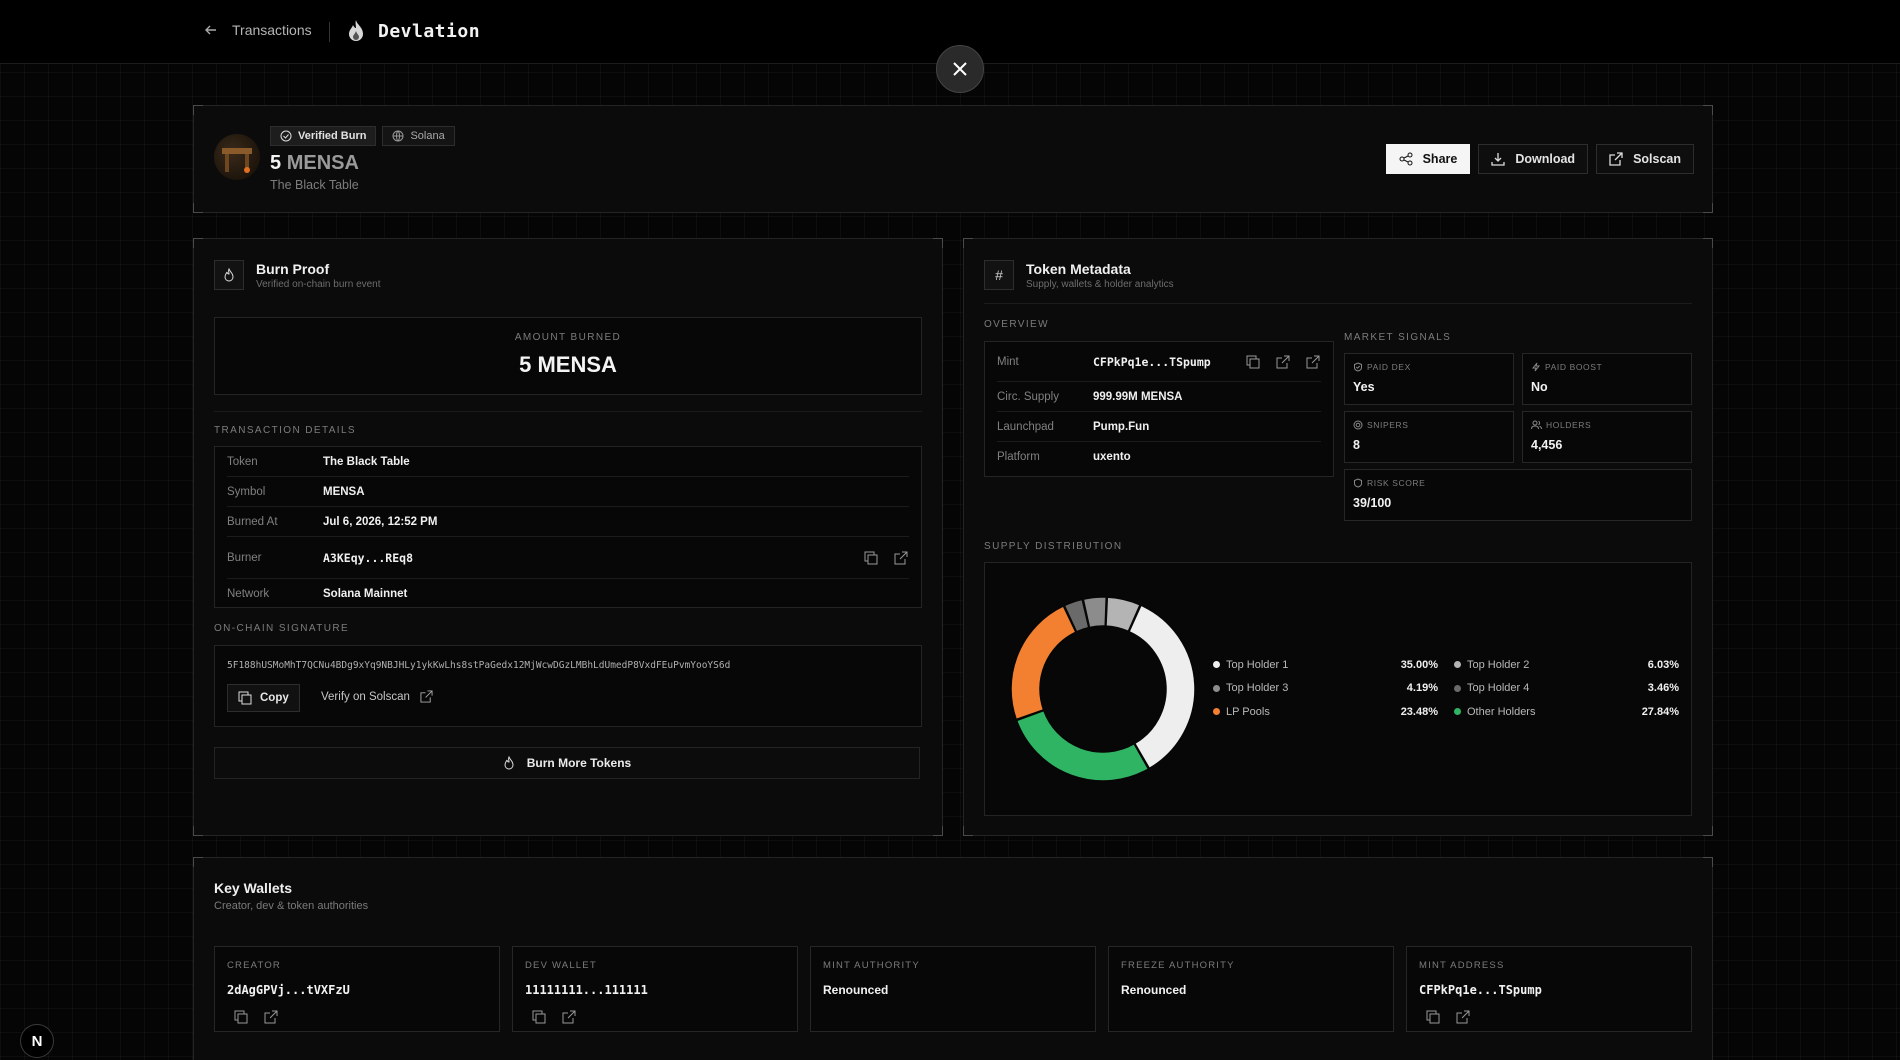 The width and height of the screenshot is (1900, 1060). What do you see at coordinates (377, 696) in the screenshot?
I see `verify-on-solscan-link: Verify on Solscan` at bounding box center [377, 696].